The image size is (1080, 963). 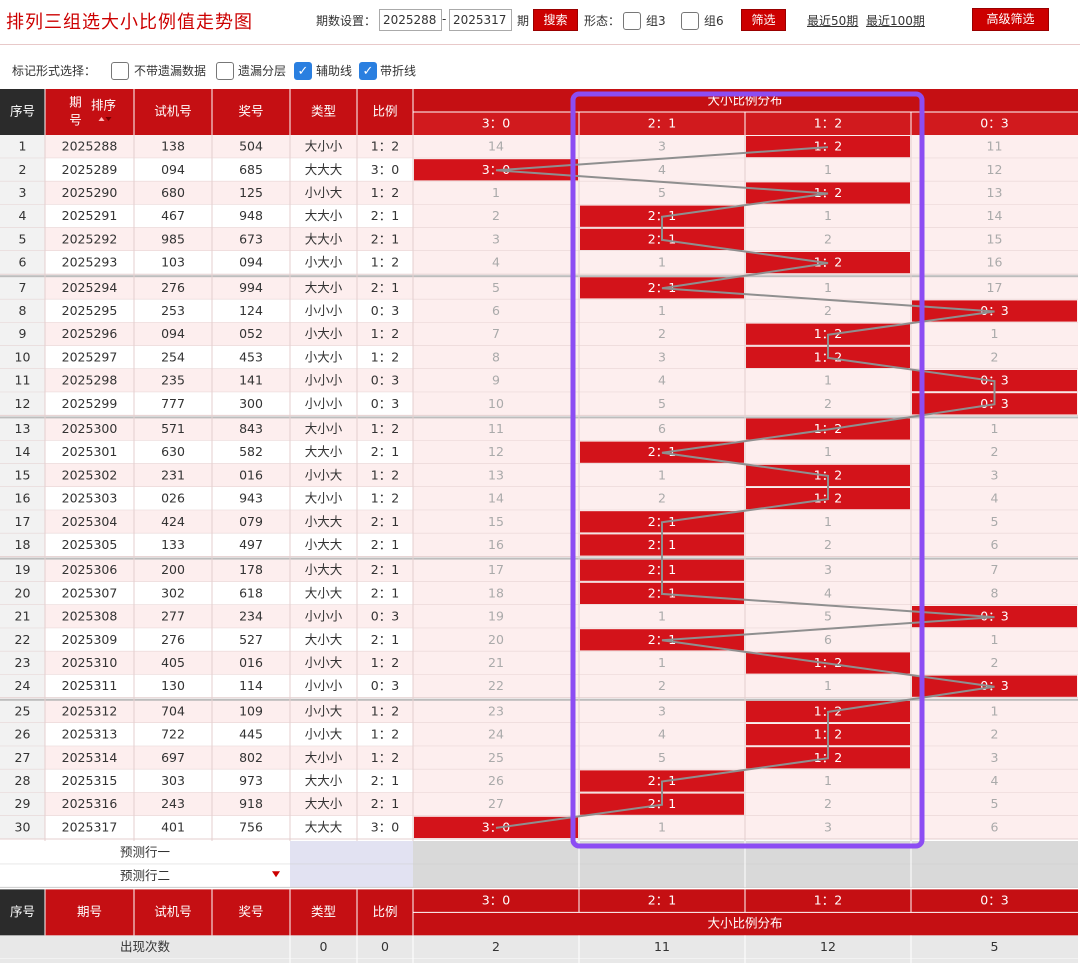 What do you see at coordinates (173, 380) in the screenshot?
I see `cell-trial: 235` at bounding box center [173, 380].